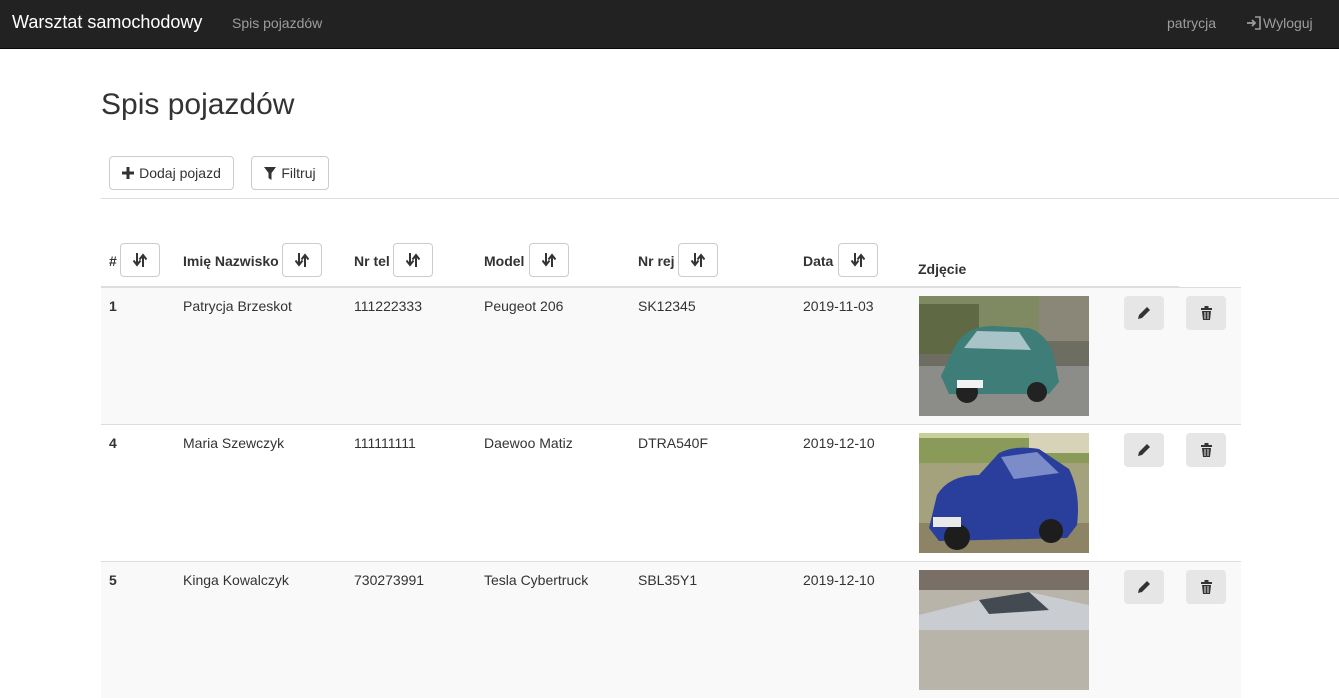 The image size is (1339, 698). What do you see at coordinates (128, 173) in the screenshot?
I see `plus-icon` at bounding box center [128, 173].